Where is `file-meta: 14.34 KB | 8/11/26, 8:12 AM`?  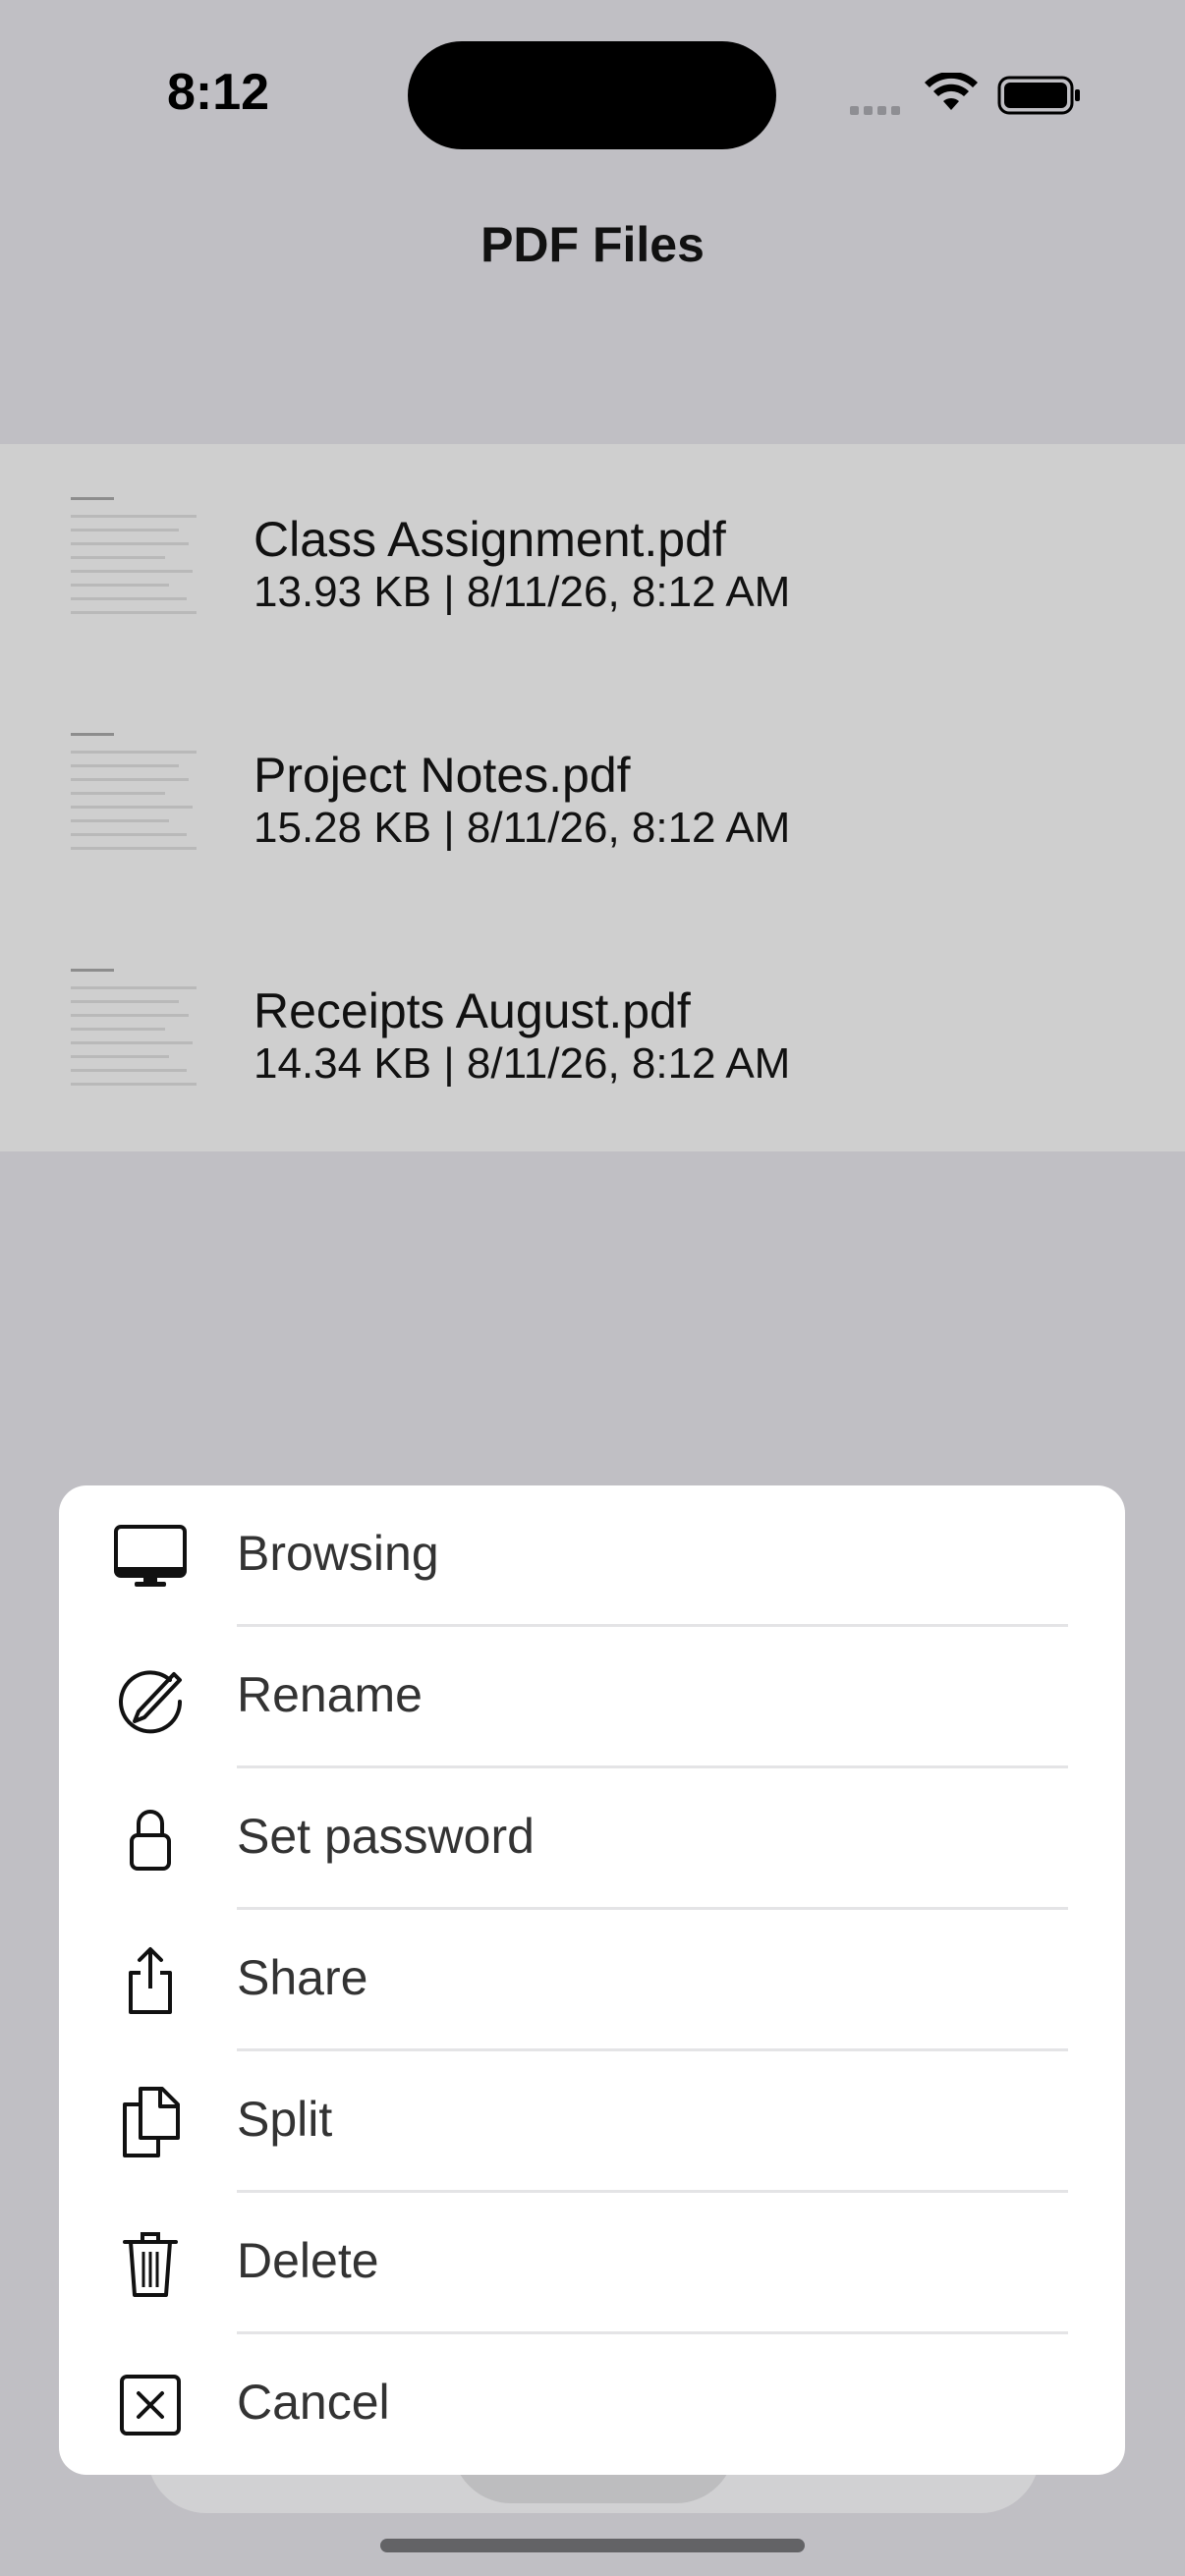 file-meta: 14.34 KB | 8/11/26, 8:12 AM is located at coordinates (523, 1063).